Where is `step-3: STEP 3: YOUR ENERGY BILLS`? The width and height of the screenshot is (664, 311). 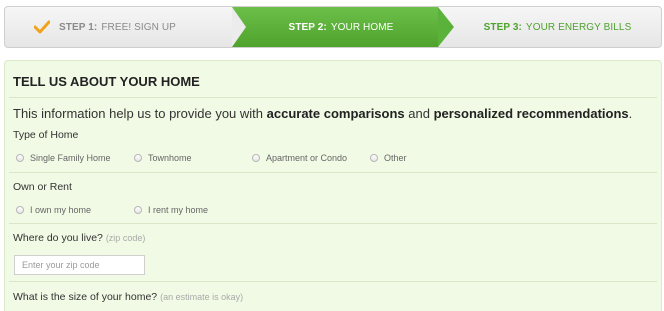
step-3: STEP 3: YOUR ENERGY BILLS is located at coordinates (557, 27).